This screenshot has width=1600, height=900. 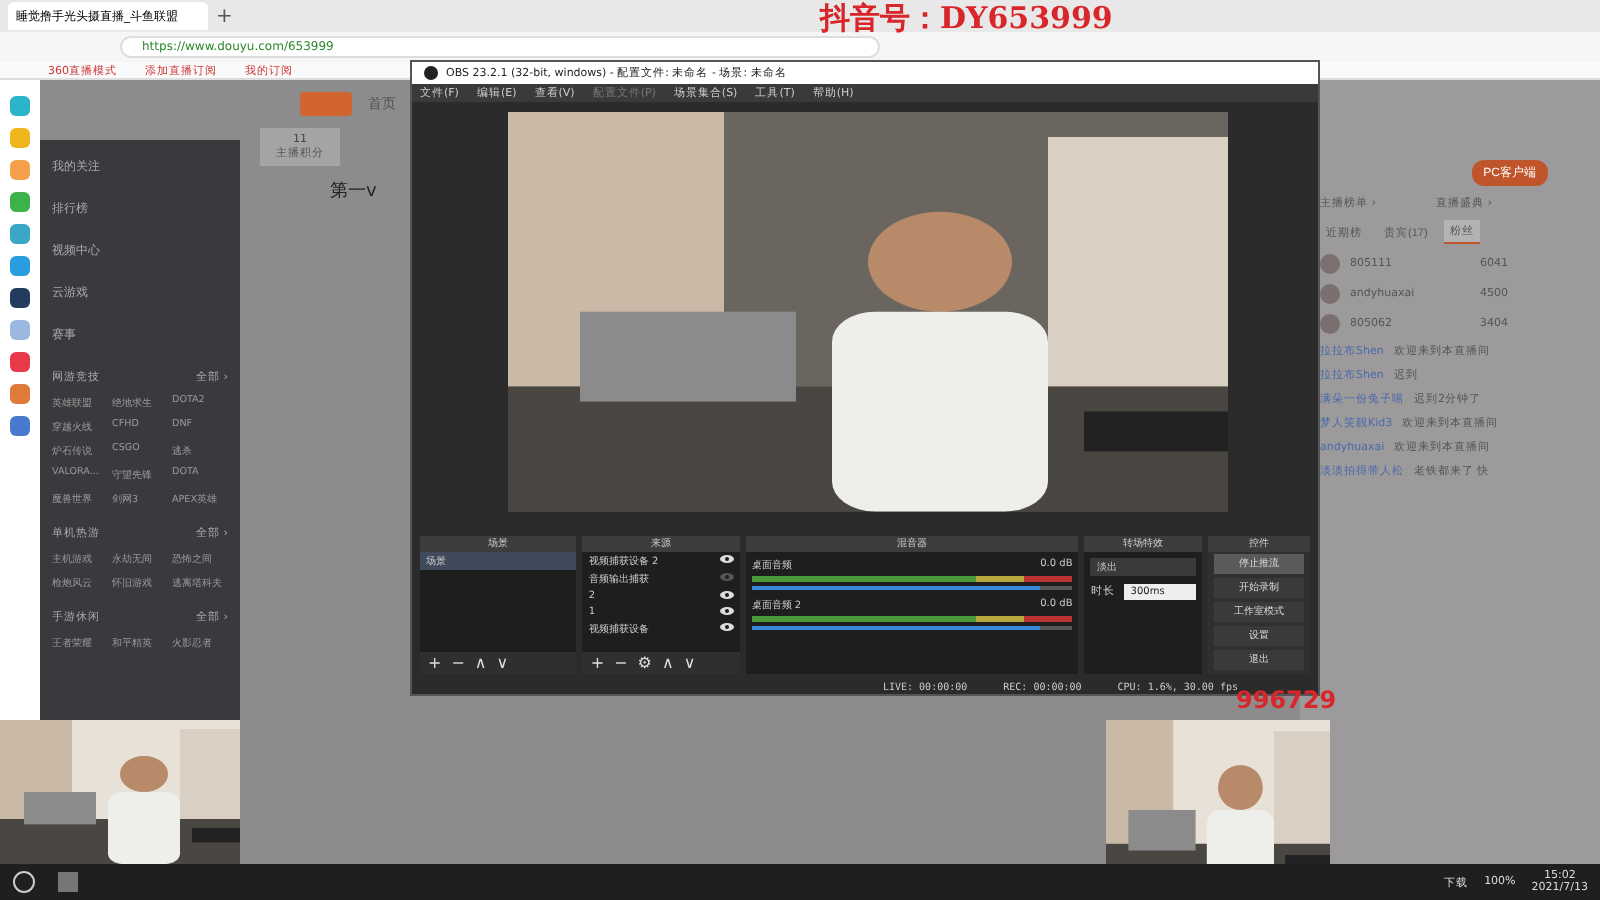 What do you see at coordinates (24, 882) in the screenshot?
I see `start-icon` at bounding box center [24, 882].